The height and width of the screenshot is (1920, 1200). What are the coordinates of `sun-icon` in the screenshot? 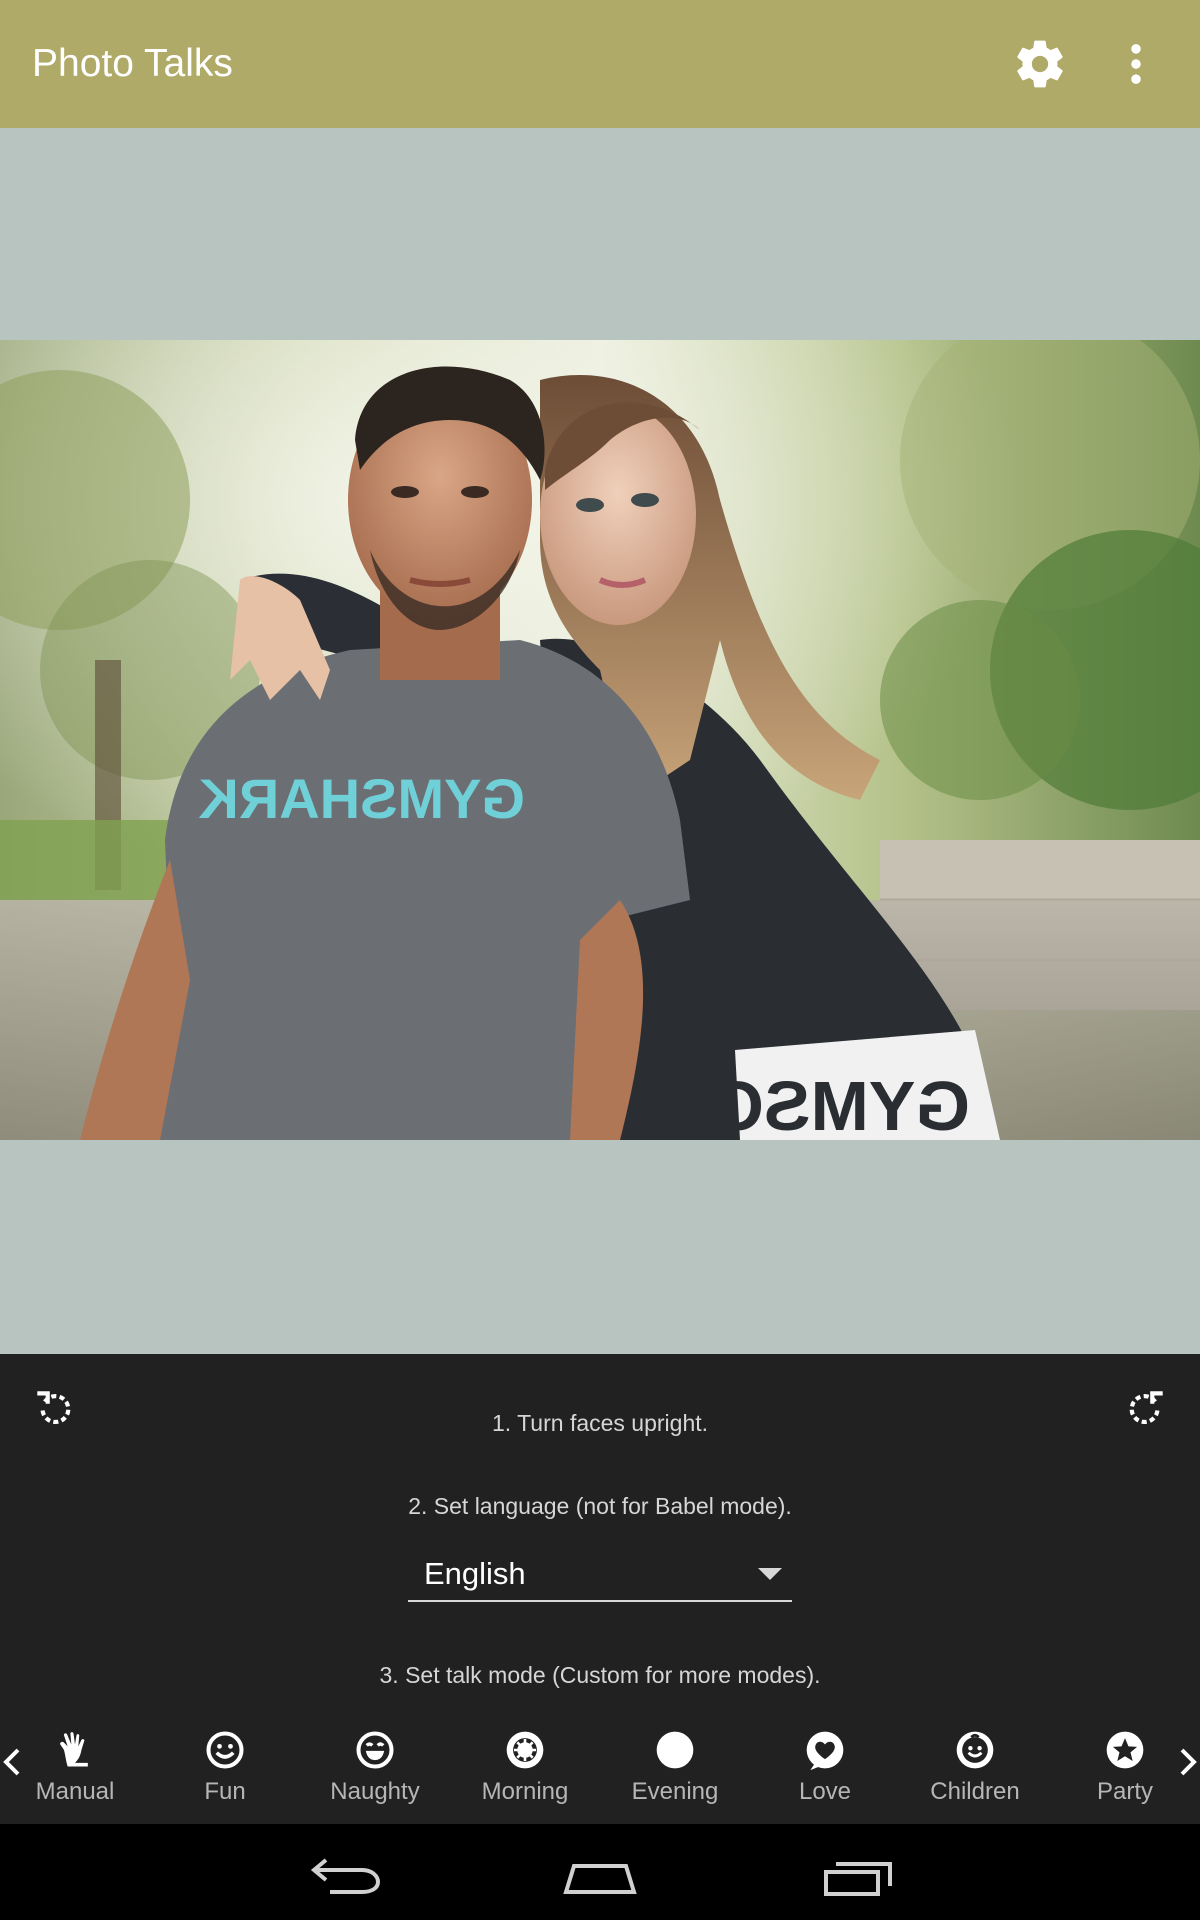 It's located at (525, 1750).